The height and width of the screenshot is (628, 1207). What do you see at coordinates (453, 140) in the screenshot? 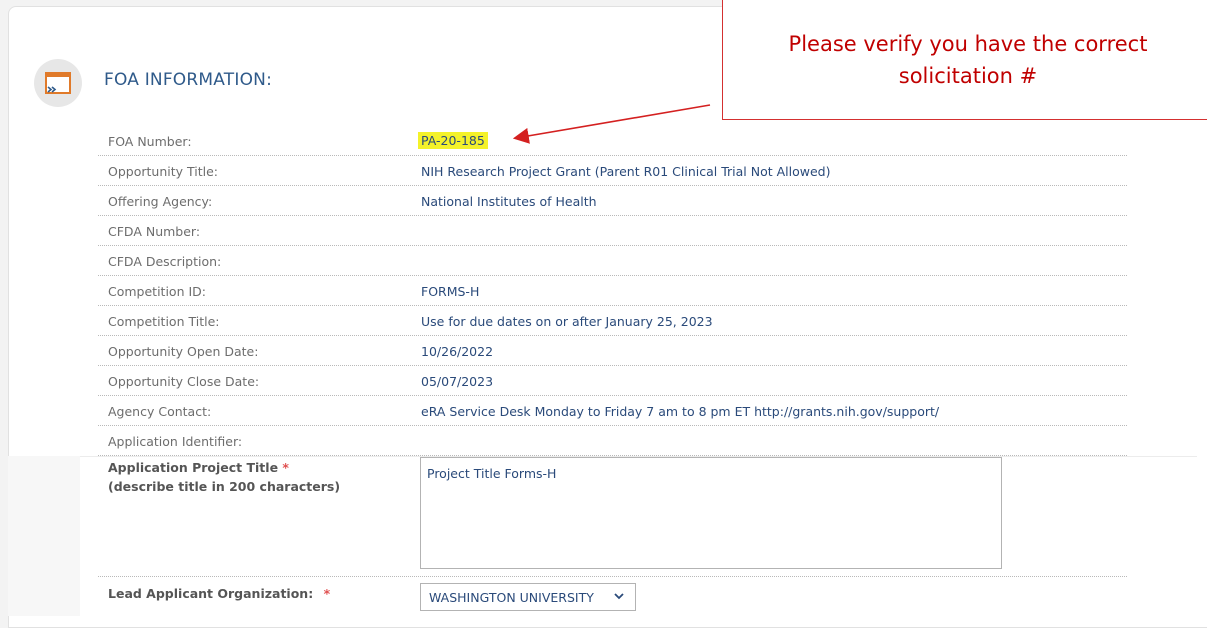
I see `foa-number-value: PA-20-185` at bounding box center [453, 140].